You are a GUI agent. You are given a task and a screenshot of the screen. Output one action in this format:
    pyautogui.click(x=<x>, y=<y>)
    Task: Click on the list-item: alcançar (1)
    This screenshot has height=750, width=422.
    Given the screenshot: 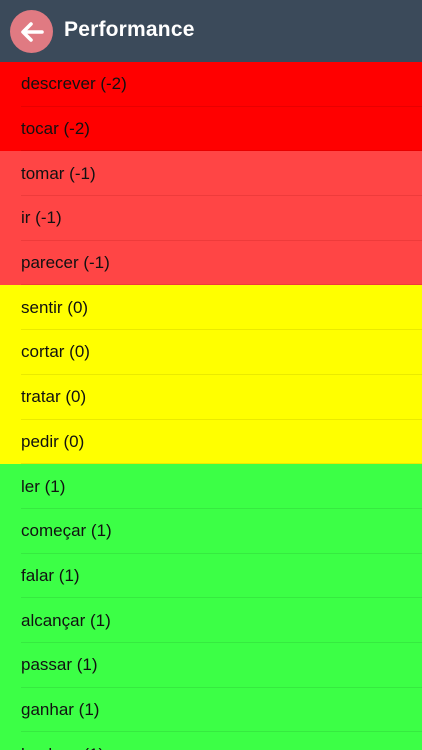 What is the action you would take?
    pyautogui.click(x=211, y=620)
    